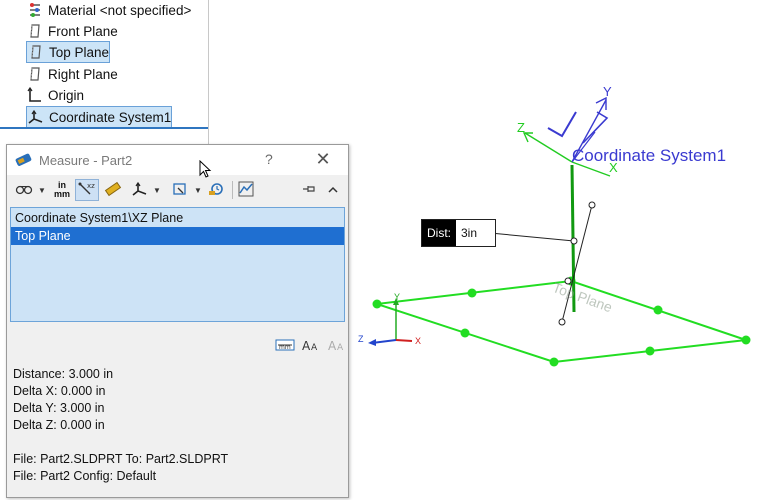 The image size is (780, 500). I want to click on arc-options-button, so click(24, 190).